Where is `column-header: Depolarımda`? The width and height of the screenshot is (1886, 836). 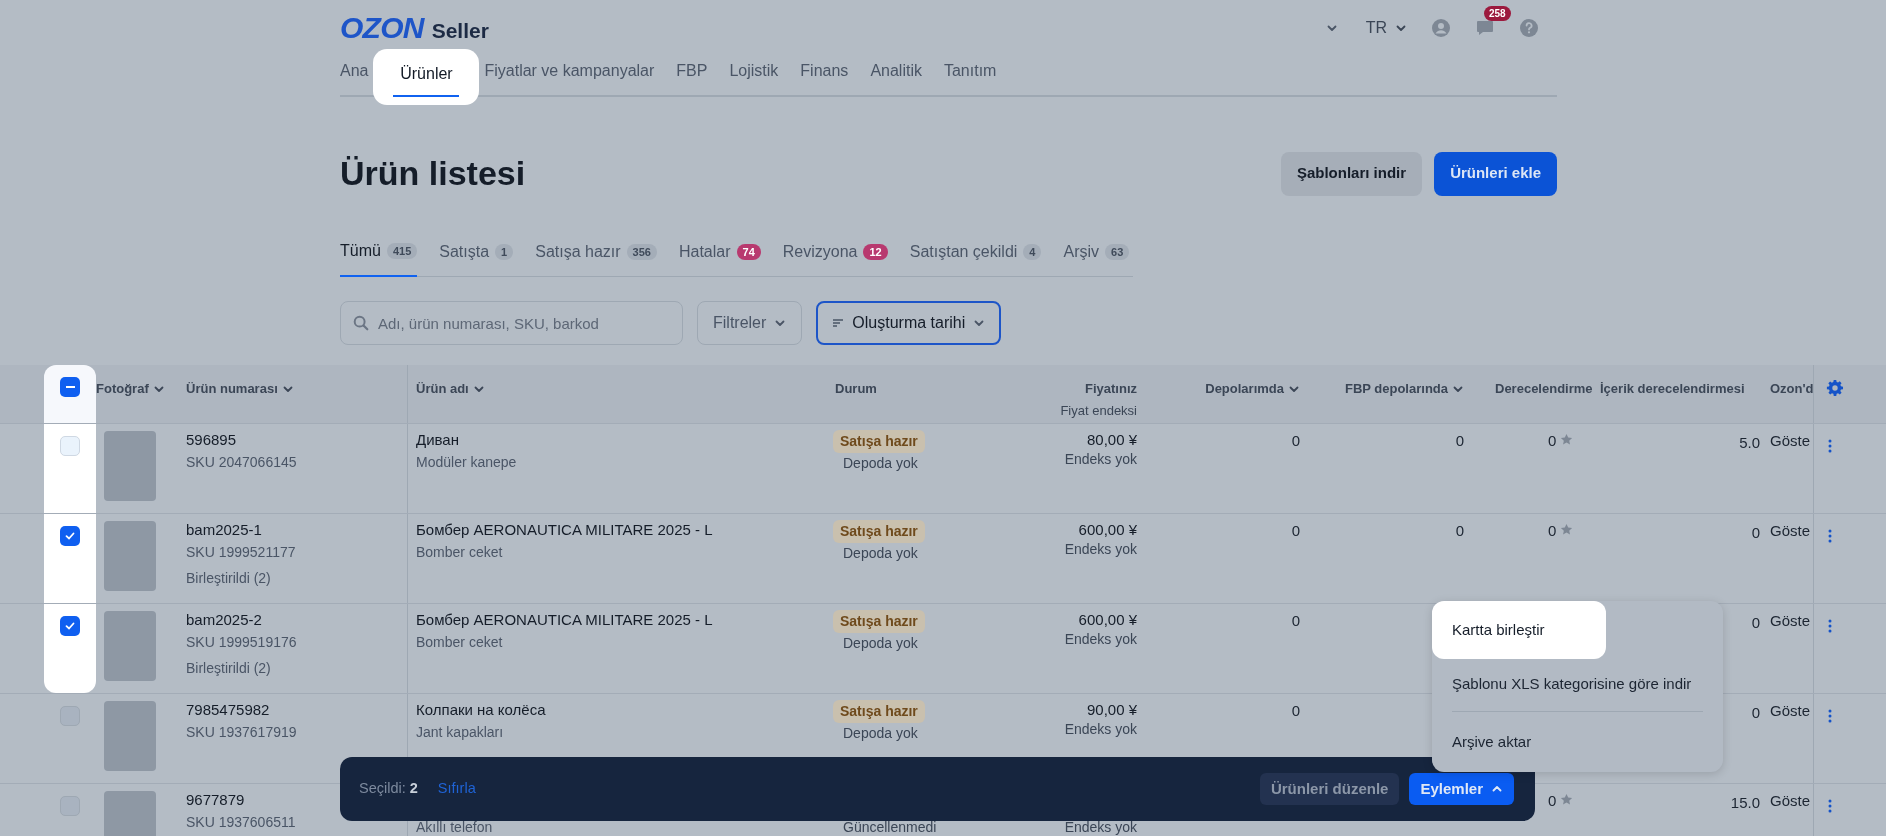
column-header: Depolarımda is located at coordinates (1252, 389).